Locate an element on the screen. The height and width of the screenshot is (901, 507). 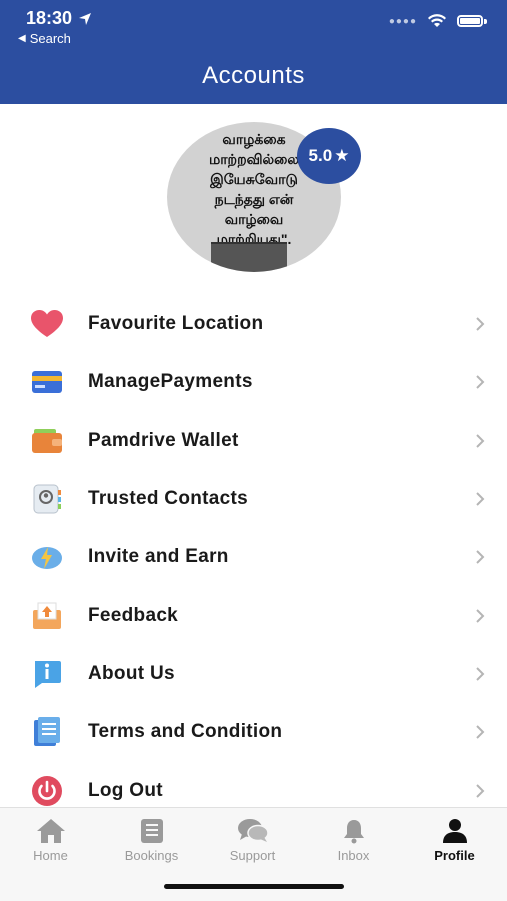
tab-inbox: Inbox is located at coordinates (353, 840).